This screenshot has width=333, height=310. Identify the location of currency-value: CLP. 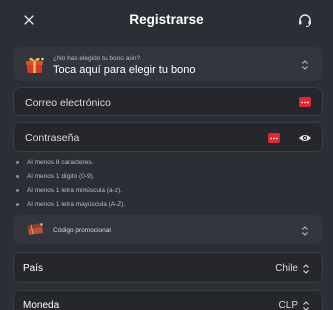
(288, 305).